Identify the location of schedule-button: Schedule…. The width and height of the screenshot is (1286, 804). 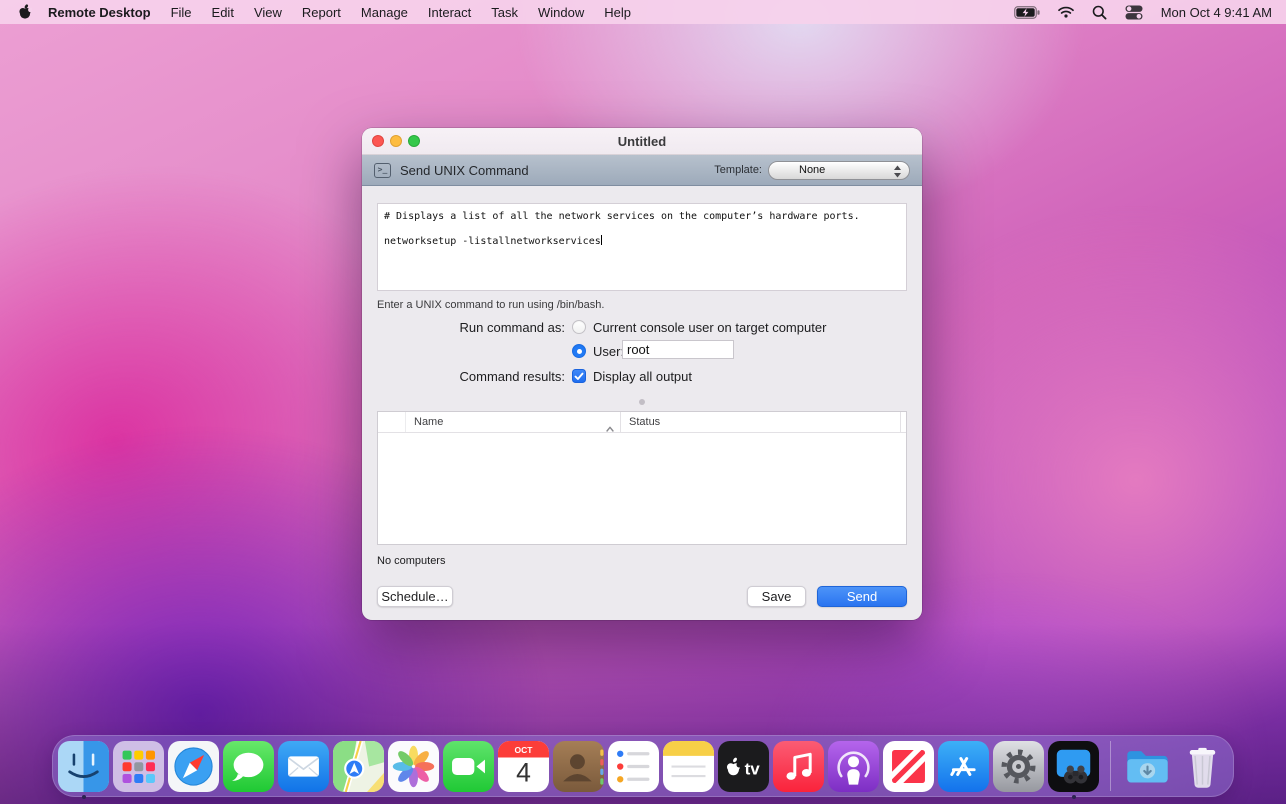
(415, 596).